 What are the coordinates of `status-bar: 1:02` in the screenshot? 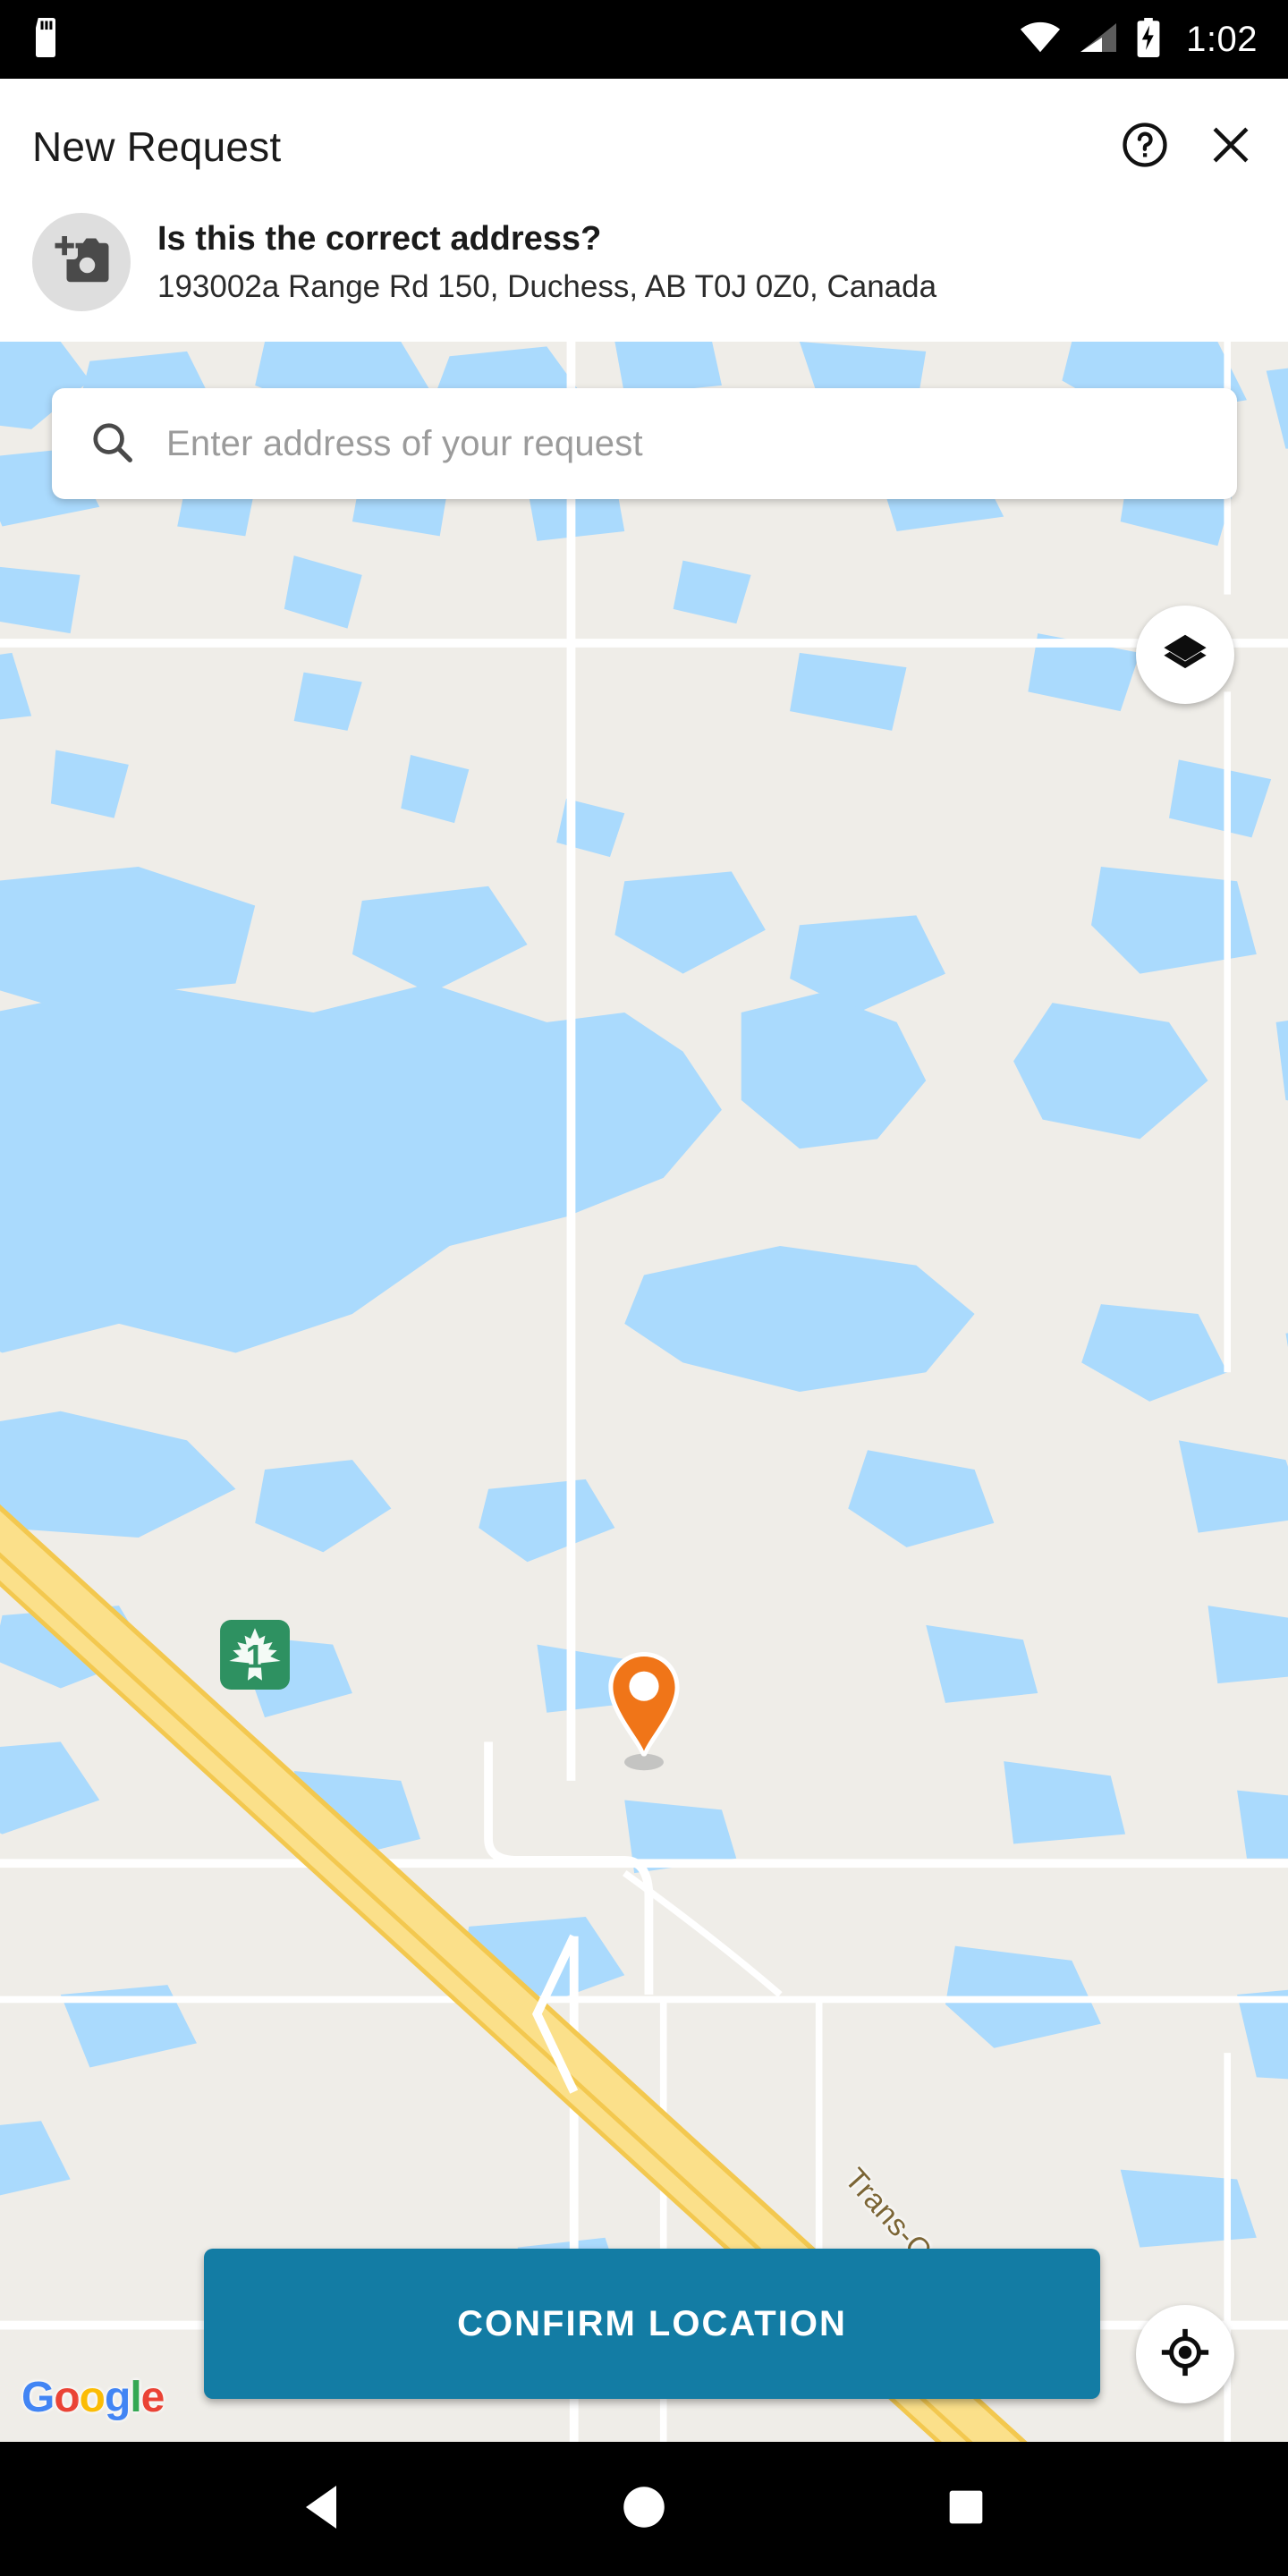 It's located at (644, 39).